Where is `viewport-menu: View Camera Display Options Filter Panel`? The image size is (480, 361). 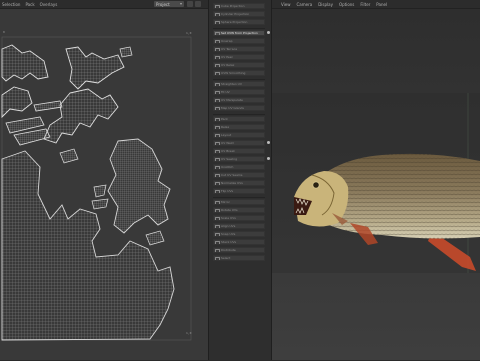 viewport-menu: View Camera Display Options Filter Panel is located at coordinates (329, 4).